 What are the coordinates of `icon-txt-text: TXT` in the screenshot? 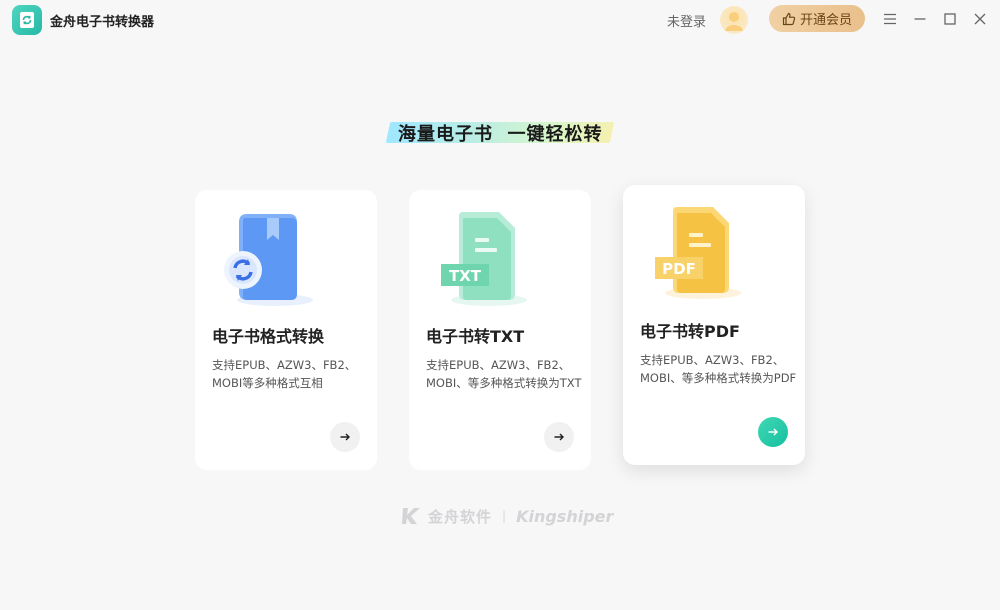 It's located at (465, 276).